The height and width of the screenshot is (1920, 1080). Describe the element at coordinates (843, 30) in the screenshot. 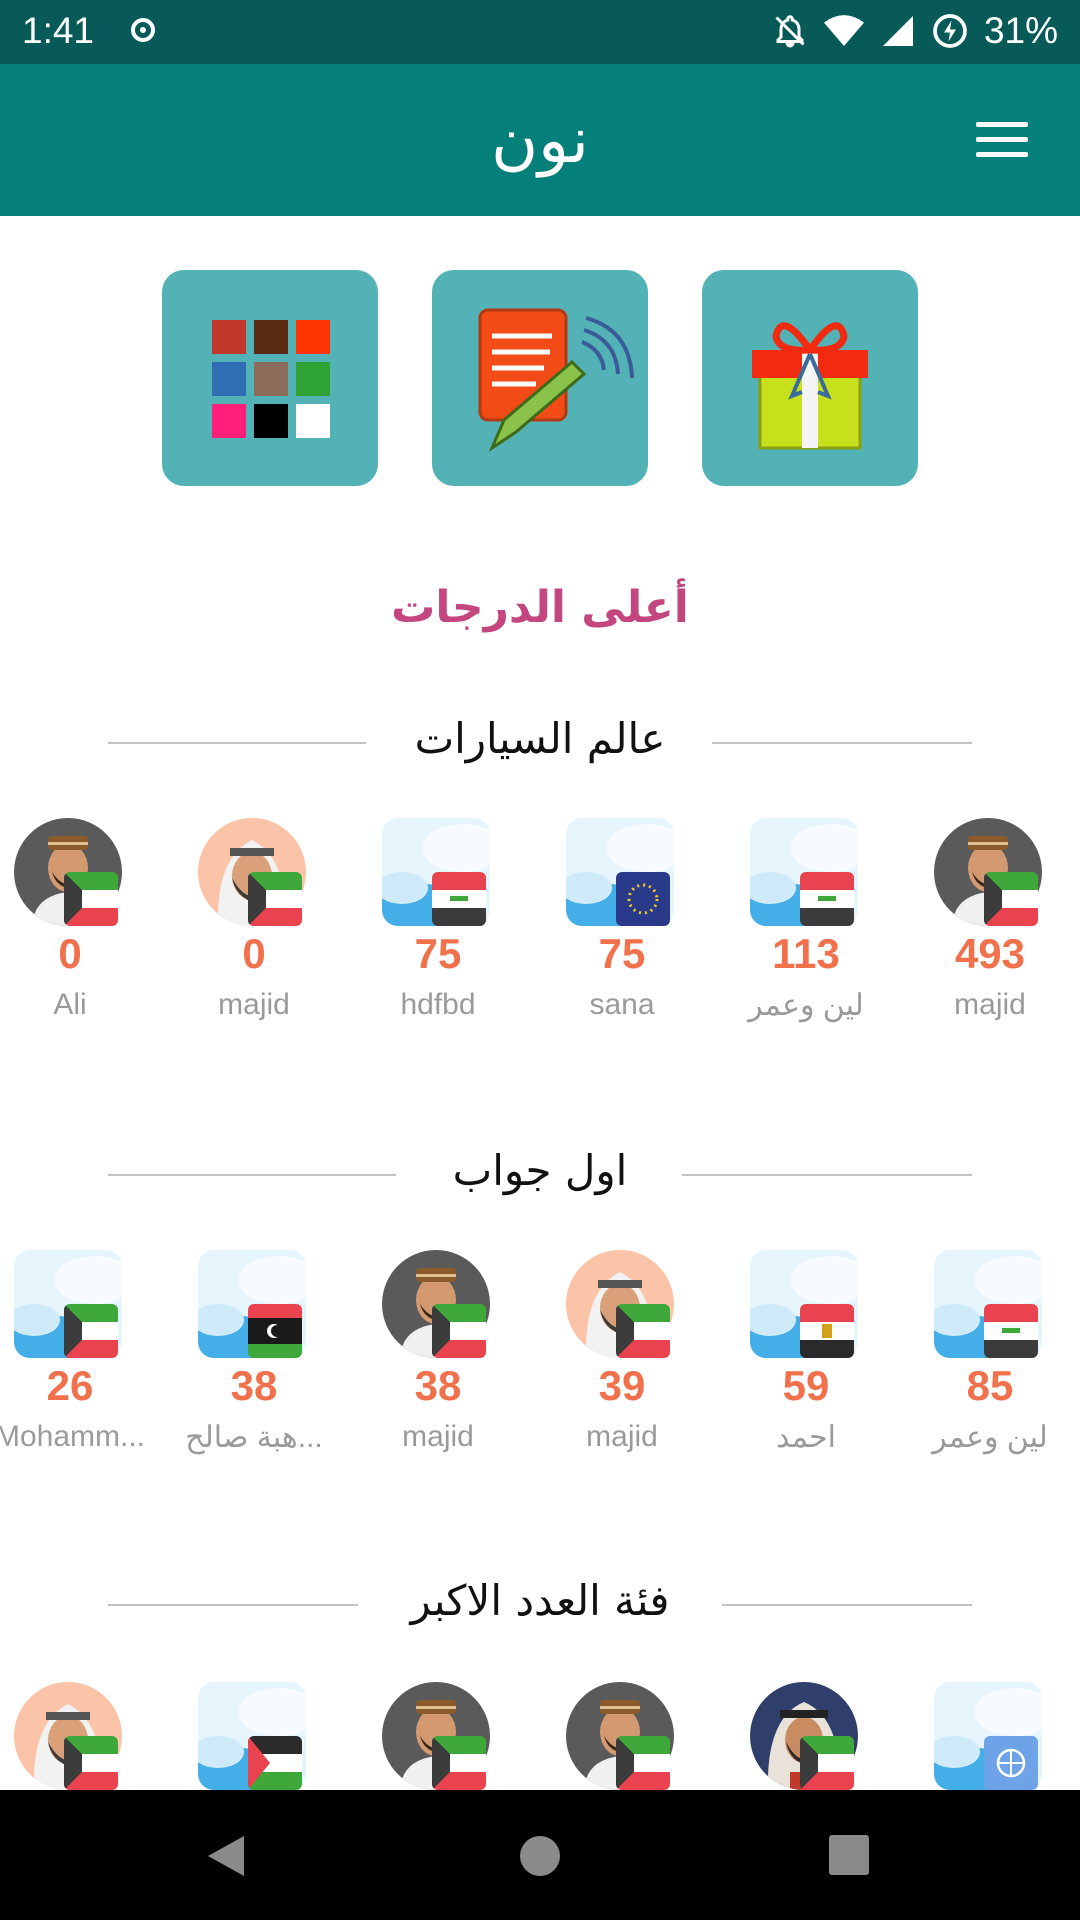

I see `wifi-icon` at that location.